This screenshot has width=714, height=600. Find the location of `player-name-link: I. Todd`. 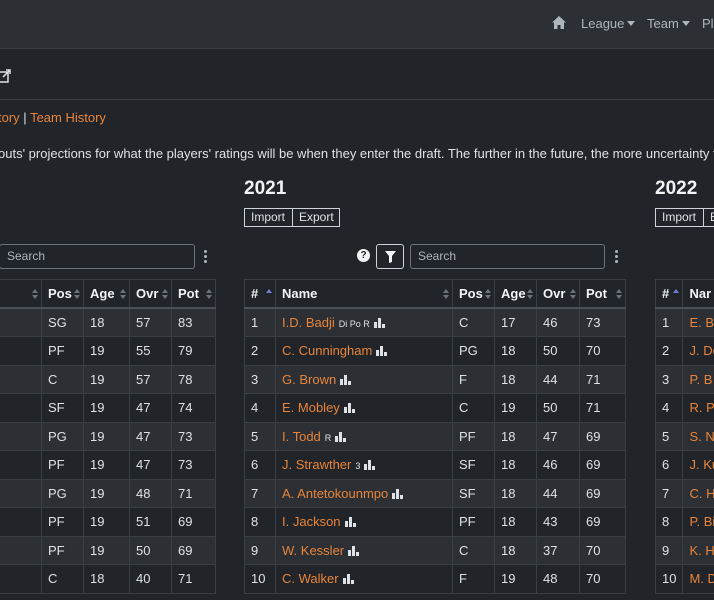

player-name-link: I. Todd is located at coordinates (301, 436).